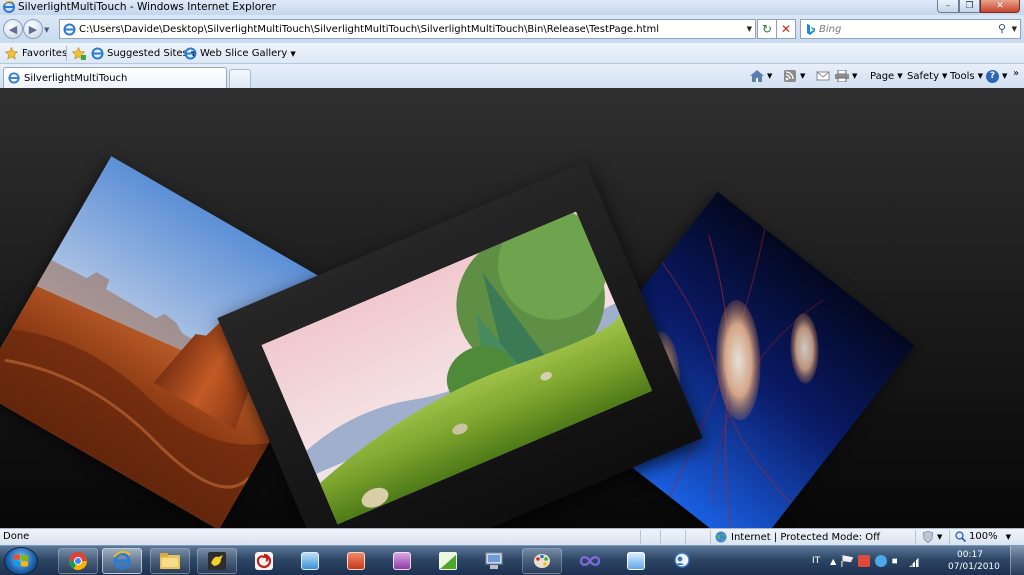  I want to click on image-viewer-icon, so click(636, 561).